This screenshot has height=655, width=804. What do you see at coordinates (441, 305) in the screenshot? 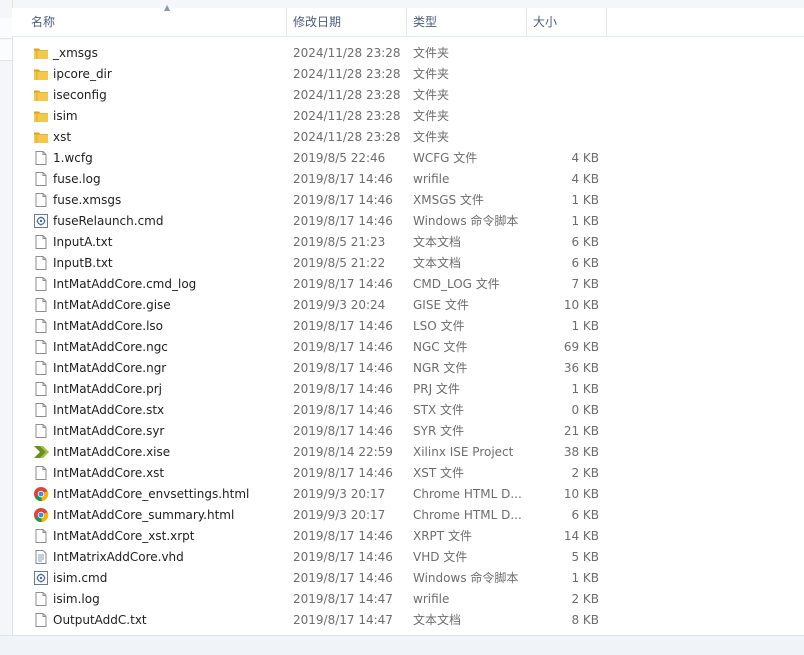
I see `file-type: GISE 文件` at bounding box center [441, 305].